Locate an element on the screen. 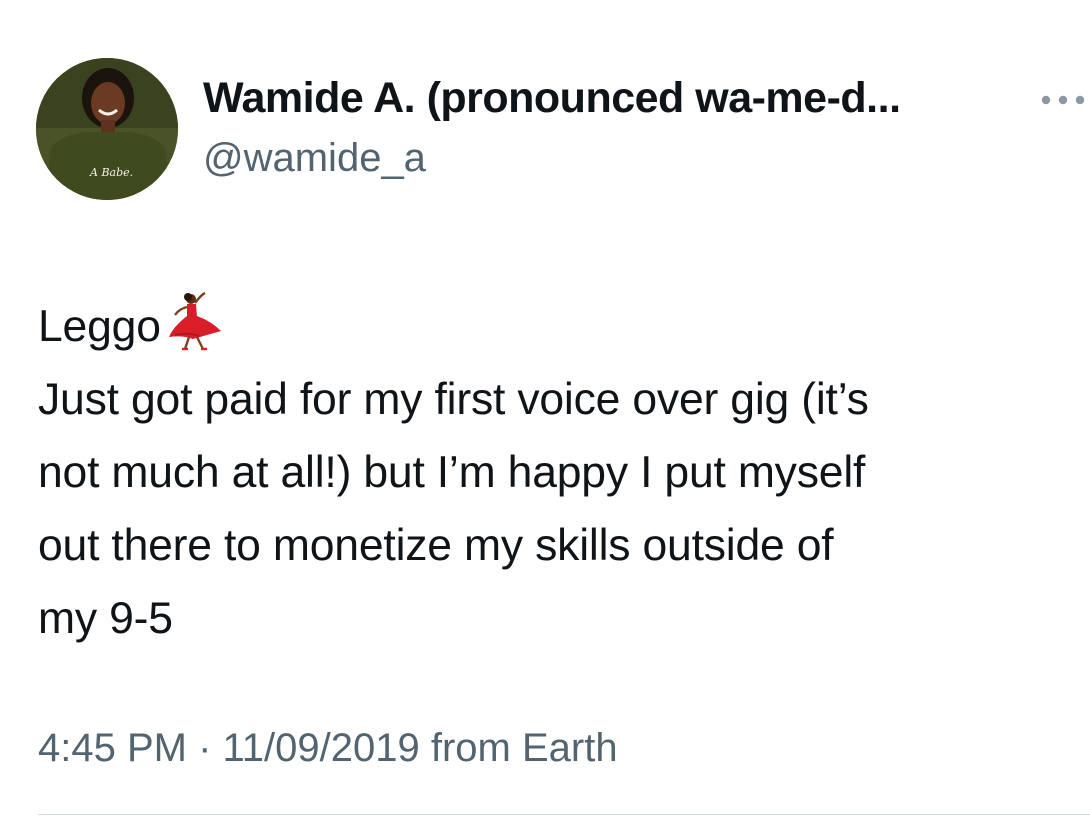  tweet-line: Leggo is located at coordinates (553, 326).